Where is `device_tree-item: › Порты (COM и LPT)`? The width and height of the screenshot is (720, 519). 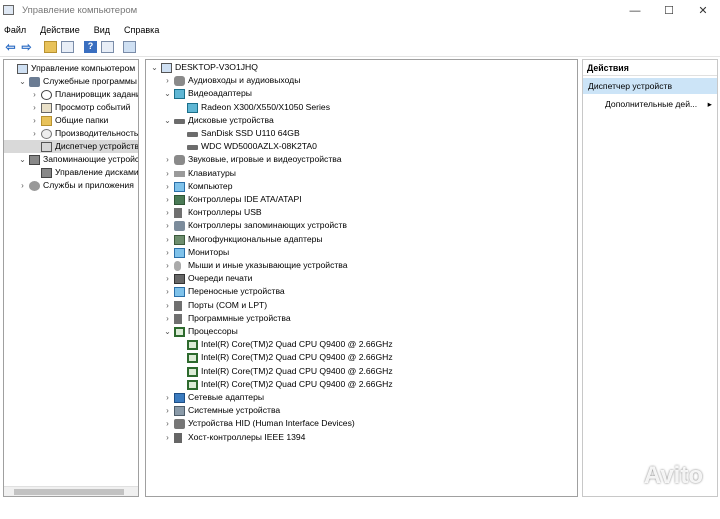 device_tree-item: › Порты (COM и LPT) is located at coordinates (361, 305).